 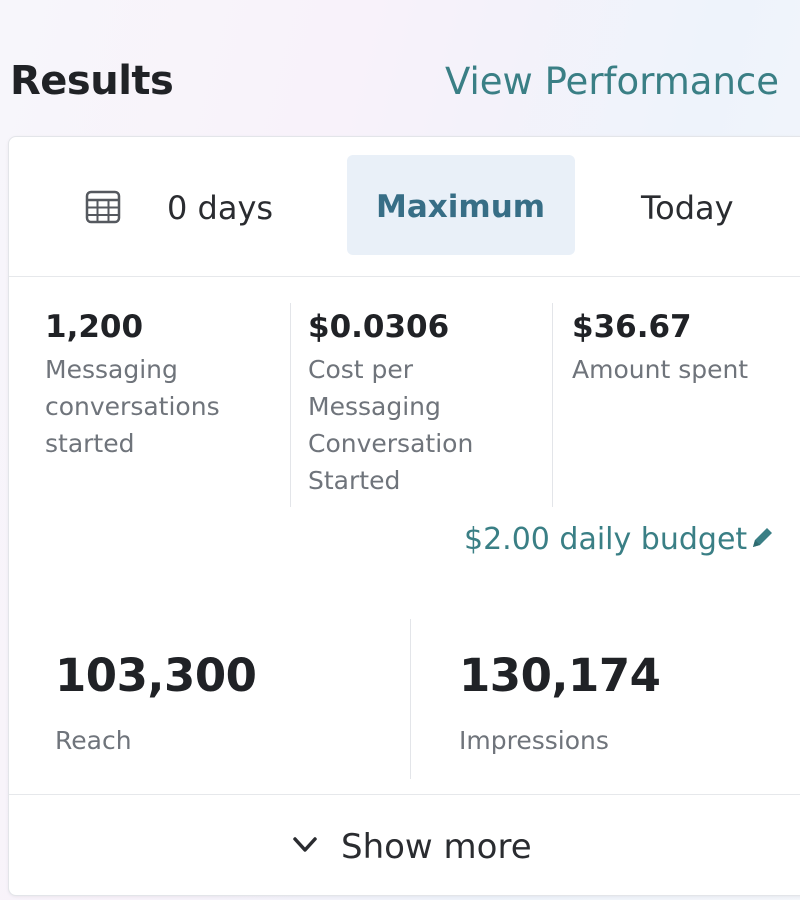 I want to click on metric-value: $0.0306, so click(x=379, y=327).